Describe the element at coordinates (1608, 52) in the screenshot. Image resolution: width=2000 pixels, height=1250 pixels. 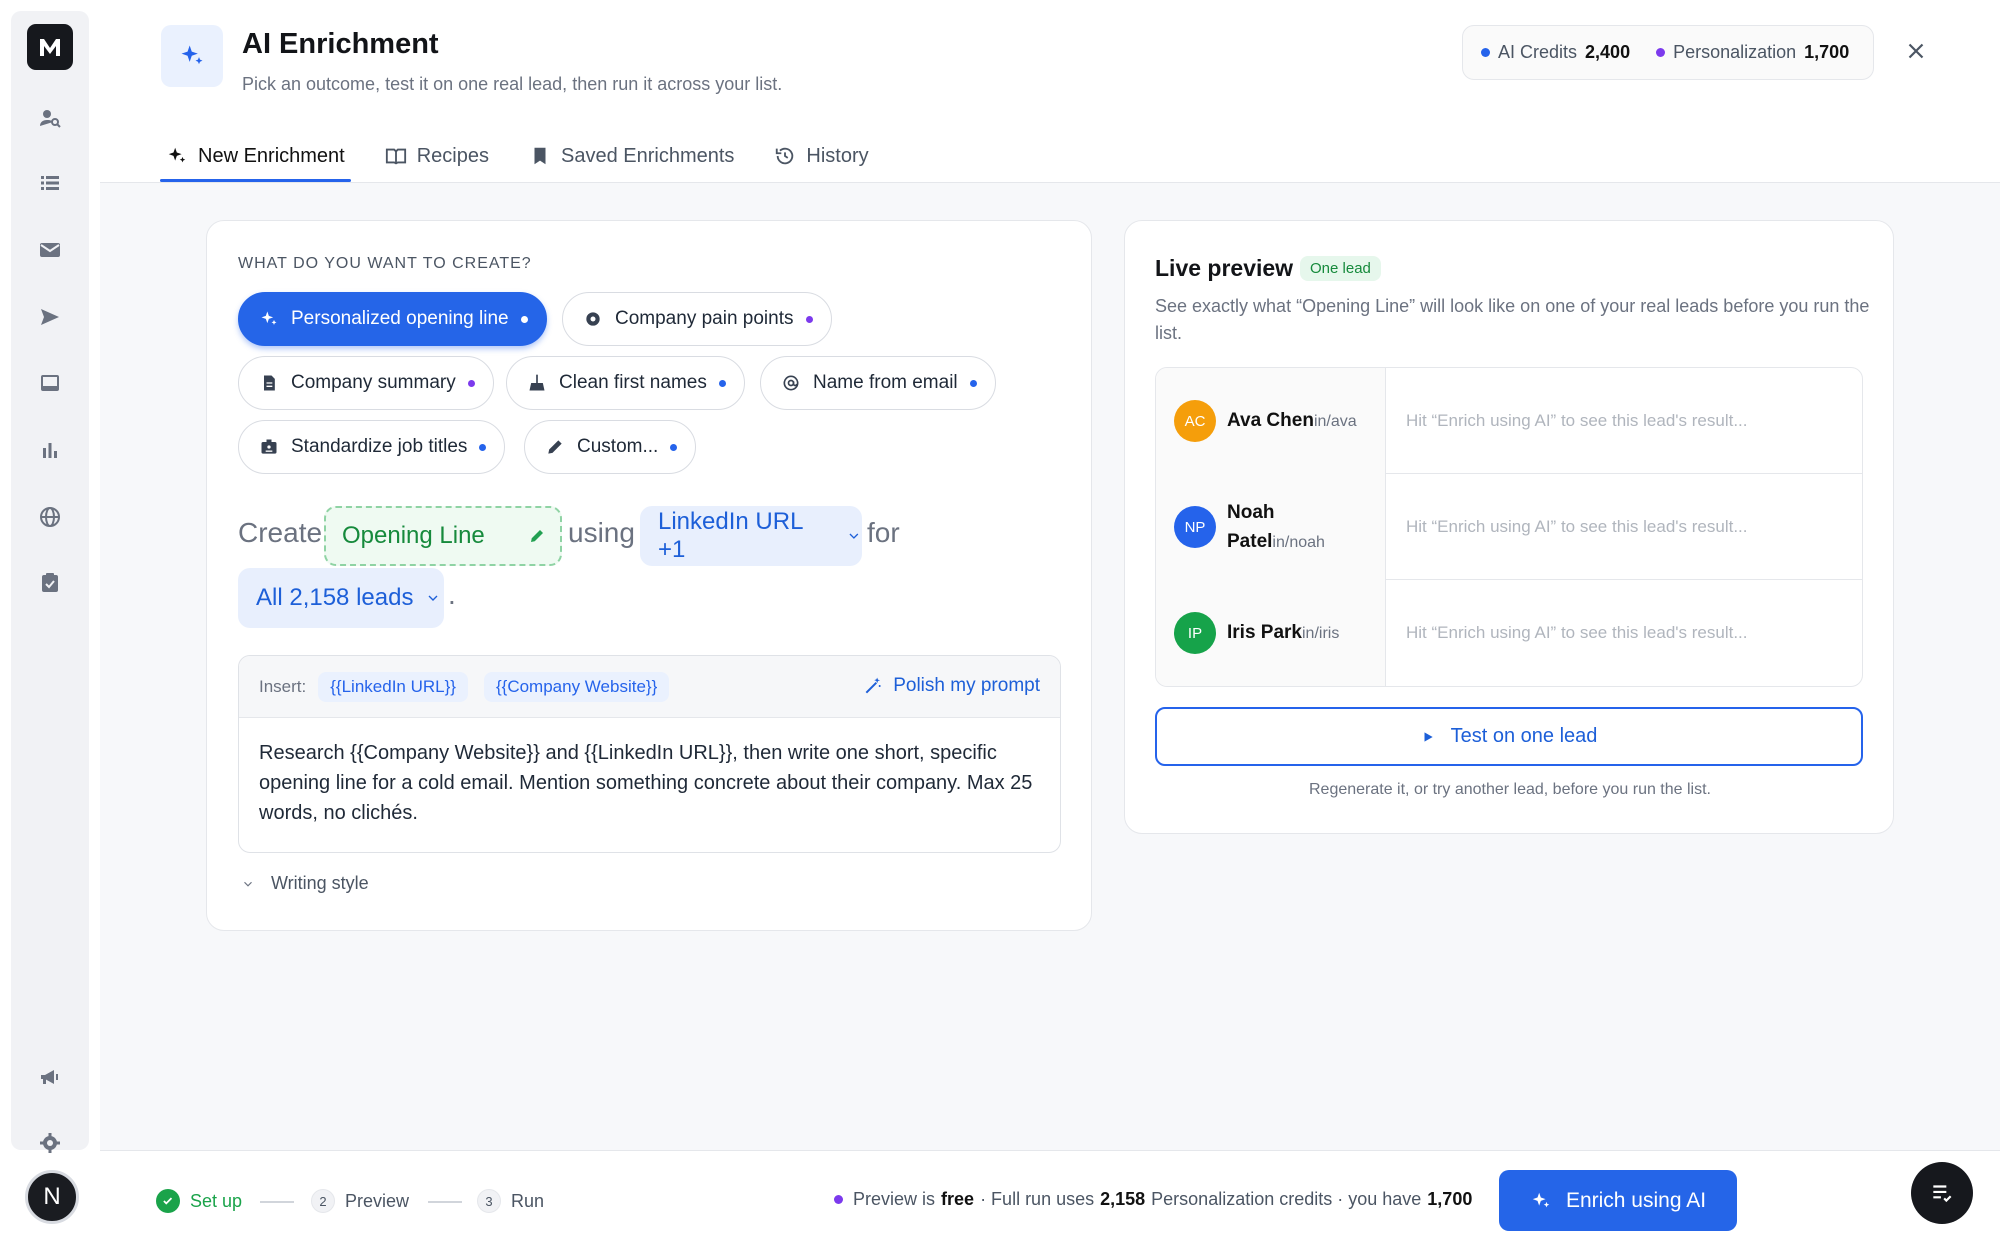
I see `ai-credits-value: 2,400` at that location.